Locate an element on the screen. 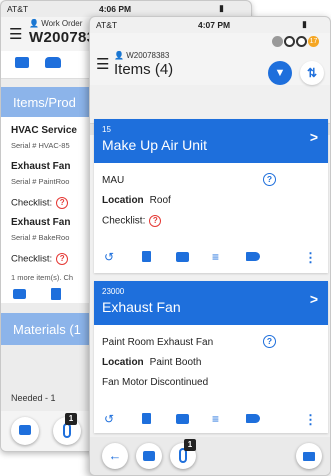 This screenshot has width=331, height=476. section-title: Items/Prod is located at coordinates (44, 102).